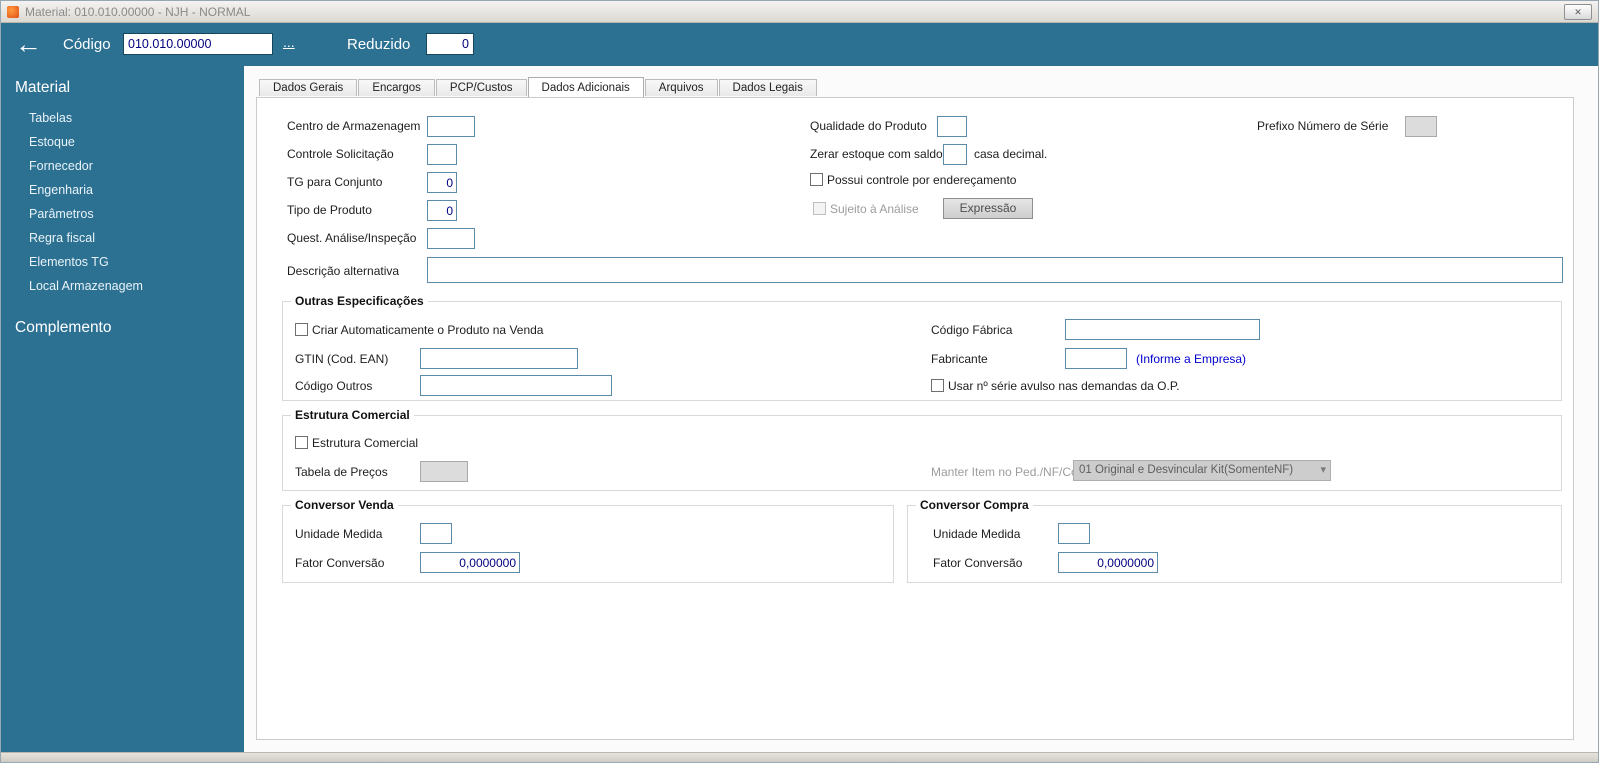 This screenshot has width=1599, height=763. What do you see at coordinates (343, 271) in the screenshot?
I see `descricao-alternativa-label: Descrição alternativa` at bounding box center [343, 271].